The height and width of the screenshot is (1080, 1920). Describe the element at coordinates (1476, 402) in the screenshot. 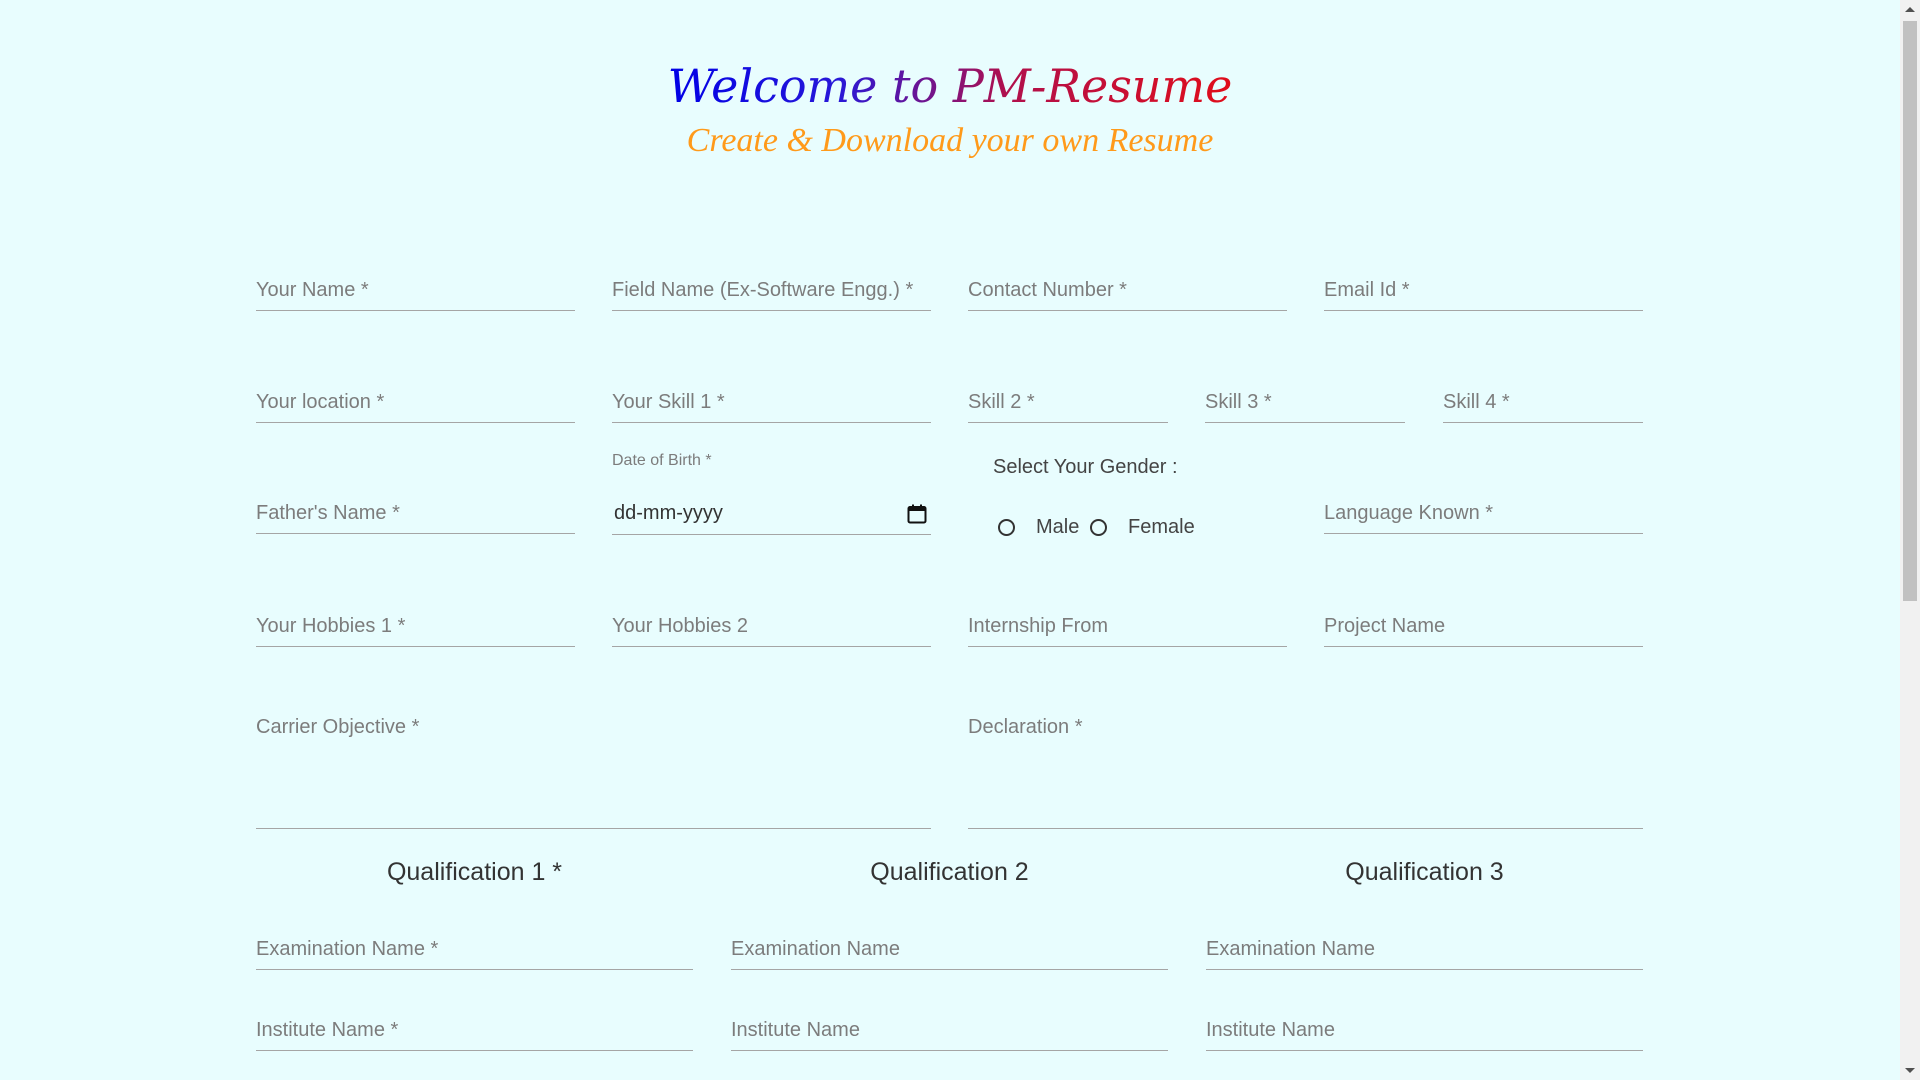

I see `skill4-placeholder: Skill 4 *` at that location.